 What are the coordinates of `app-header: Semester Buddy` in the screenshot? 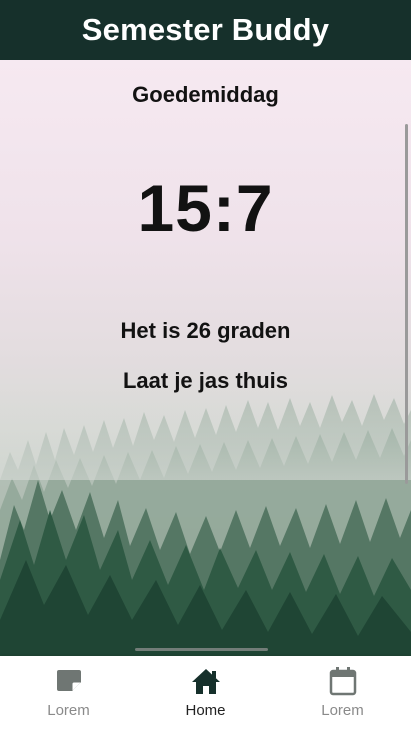 It's located at (205, 30).